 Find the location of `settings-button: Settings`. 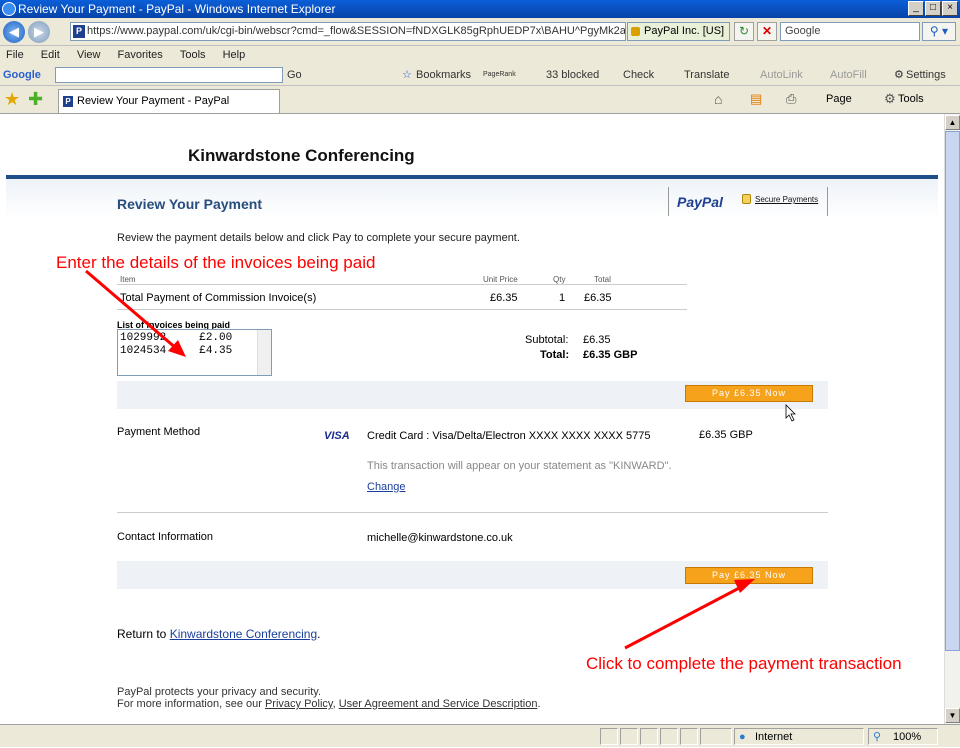

settings-button: Settings is located at coordinates (926, 75).